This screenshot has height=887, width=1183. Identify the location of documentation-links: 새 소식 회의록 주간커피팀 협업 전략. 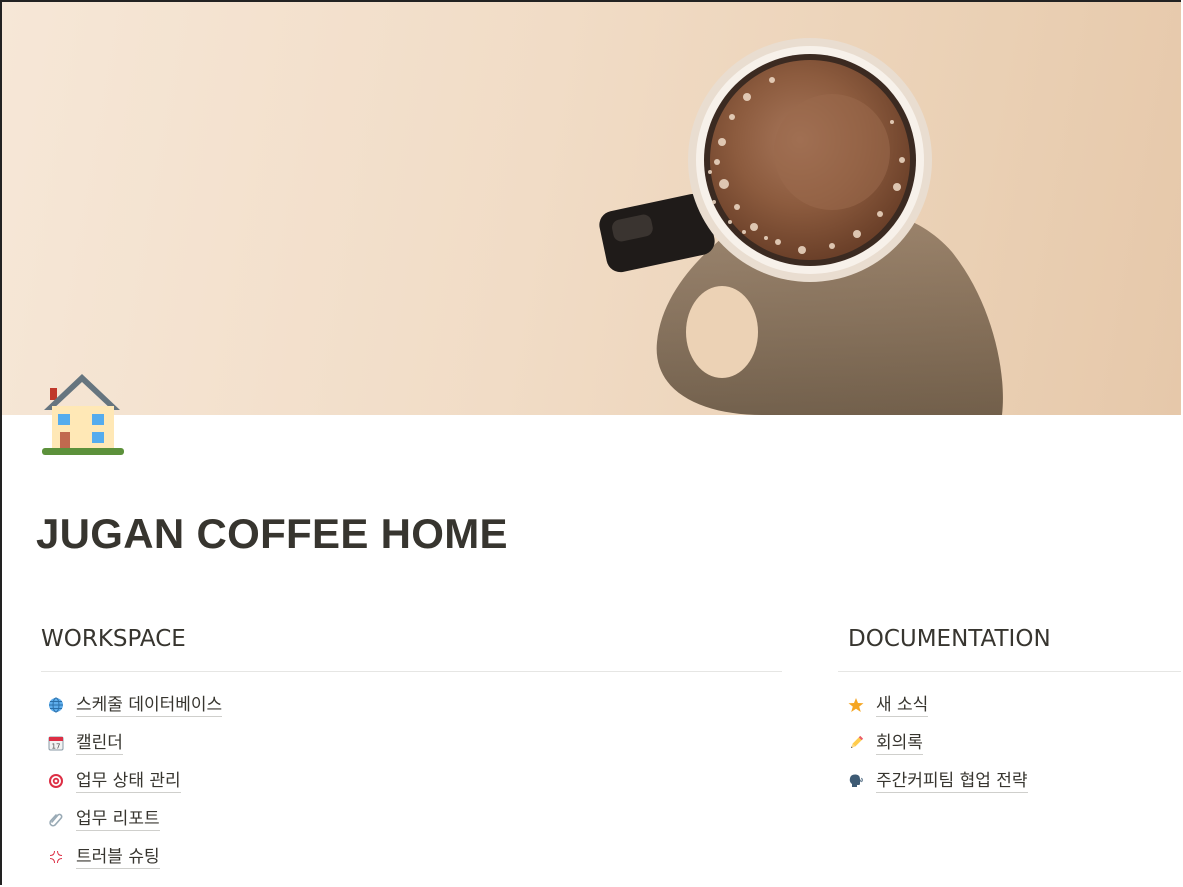
(937, 743).